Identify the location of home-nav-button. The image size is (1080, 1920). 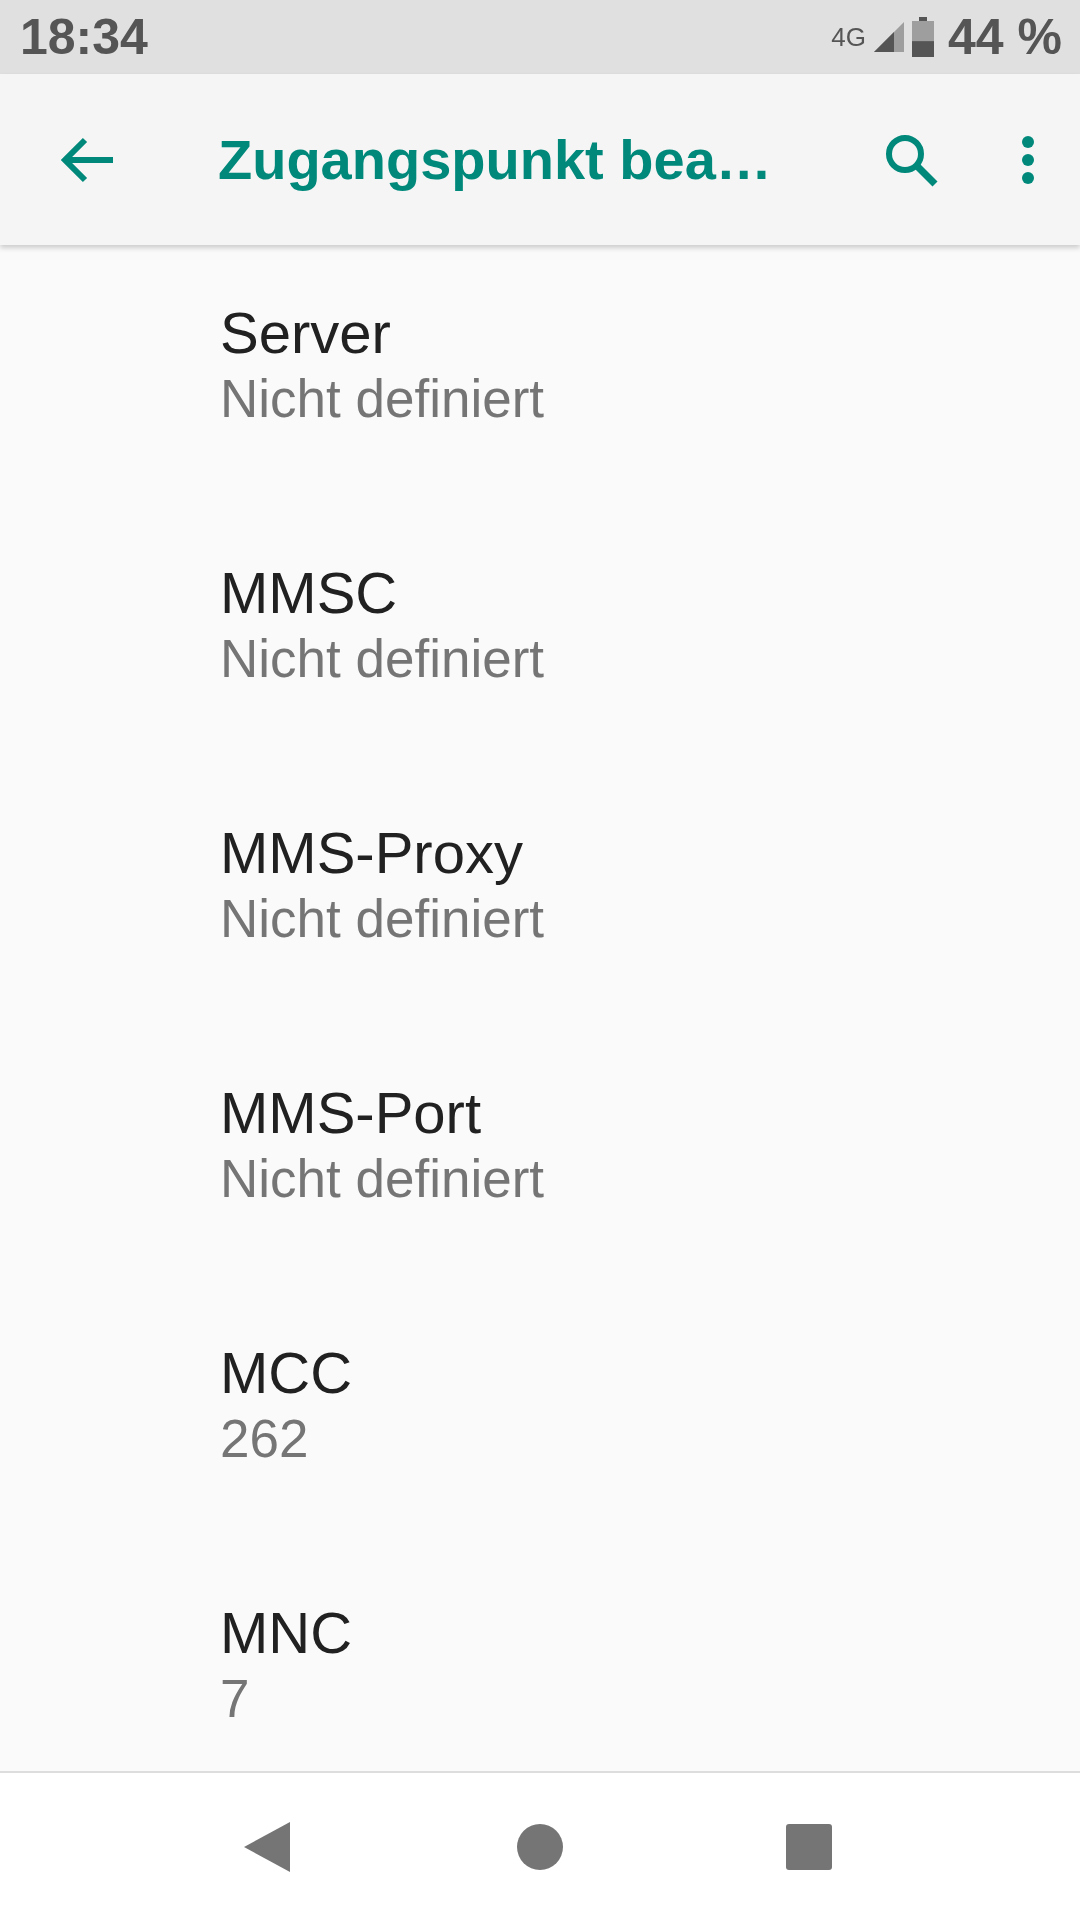
(540, 1846).